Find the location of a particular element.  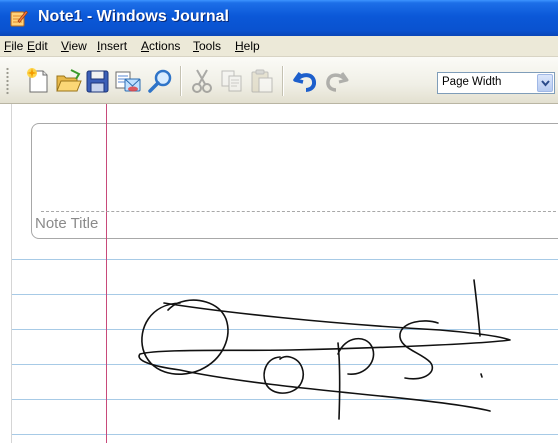

title-bar: Note1 - Windows Journal is located at coordinates (279, 18).